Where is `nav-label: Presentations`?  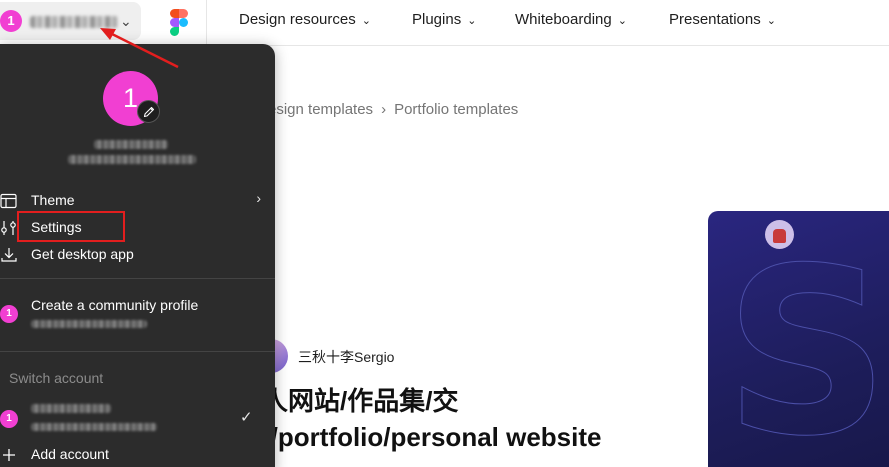
nav-label: Presentations is located at coordinates (715, 19).